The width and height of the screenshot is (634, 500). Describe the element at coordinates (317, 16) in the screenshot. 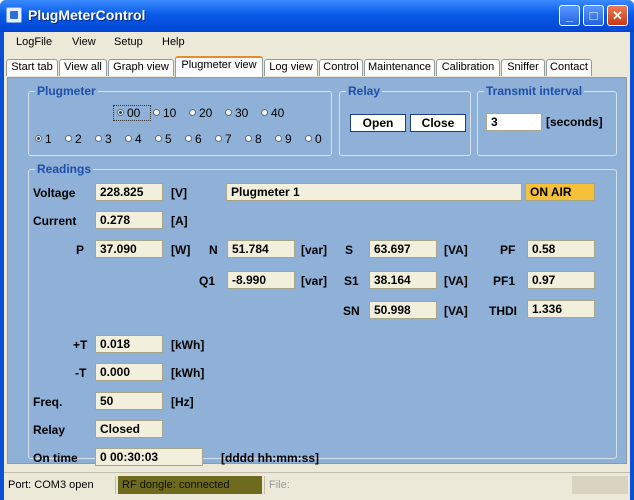

I see `title-bar: PlugMeterControl _ □ ✕` at that location.